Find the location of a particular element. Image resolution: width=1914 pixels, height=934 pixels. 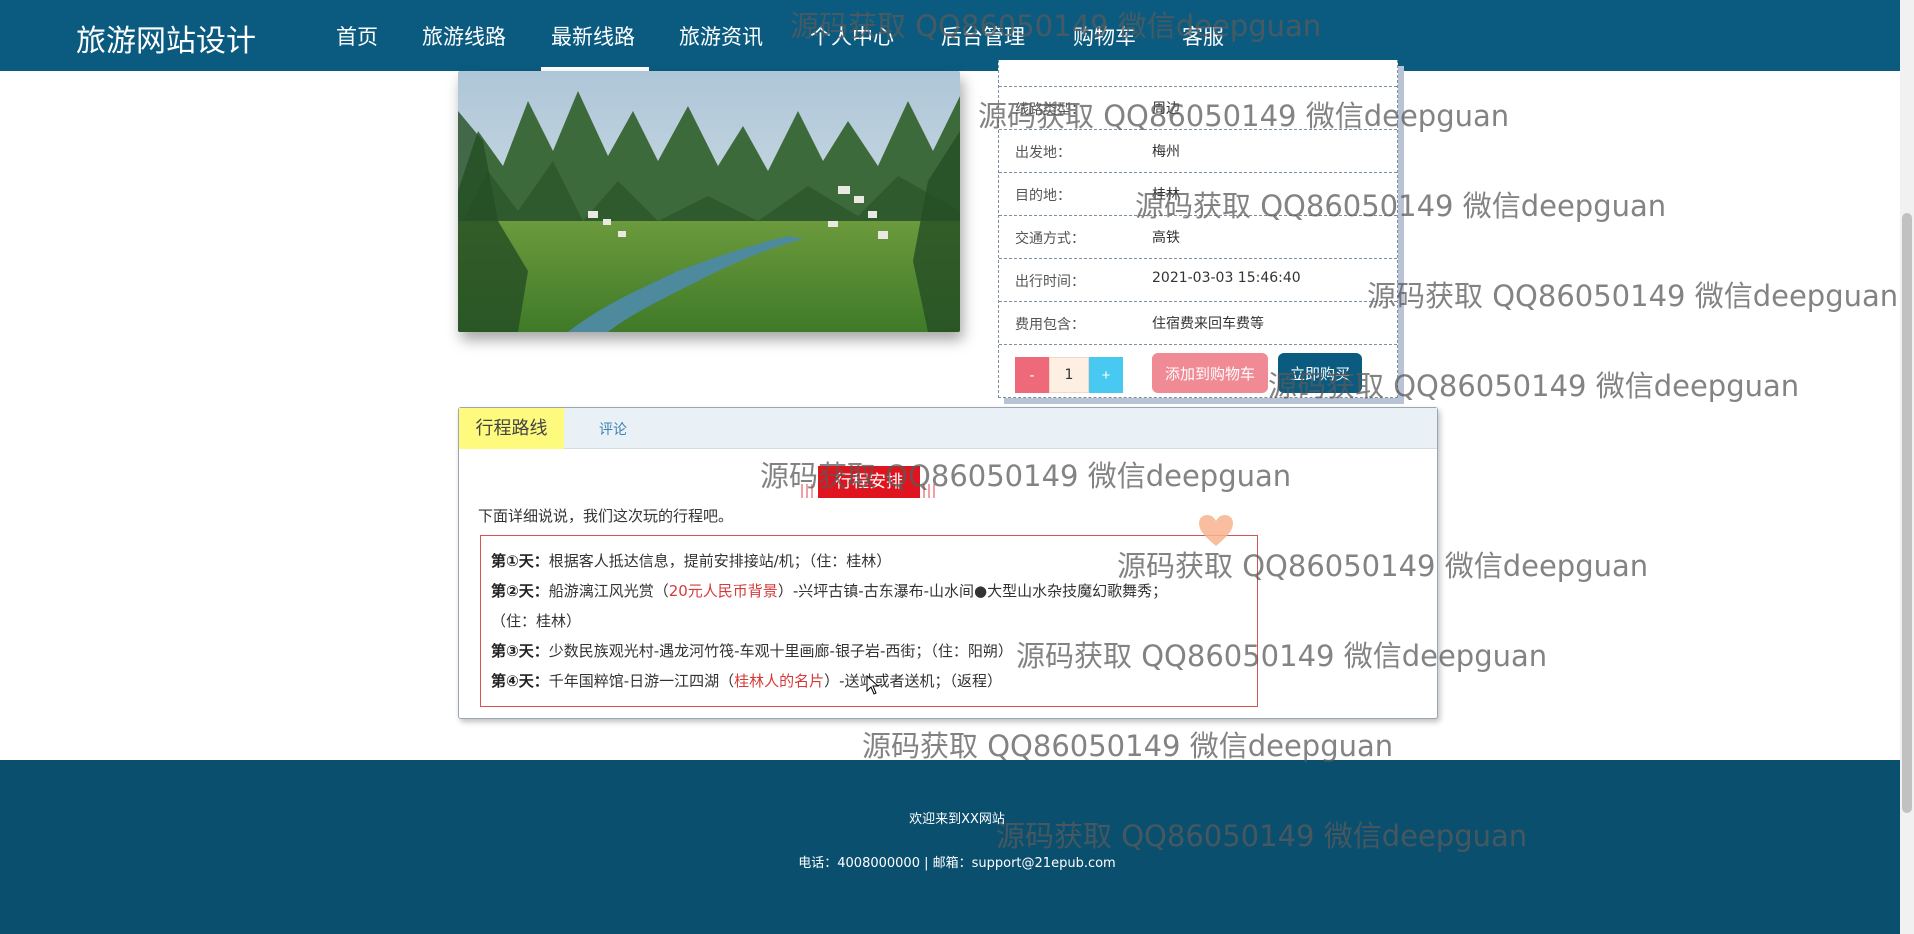

day-label: 第③天： is located at coordinates (520, 651).